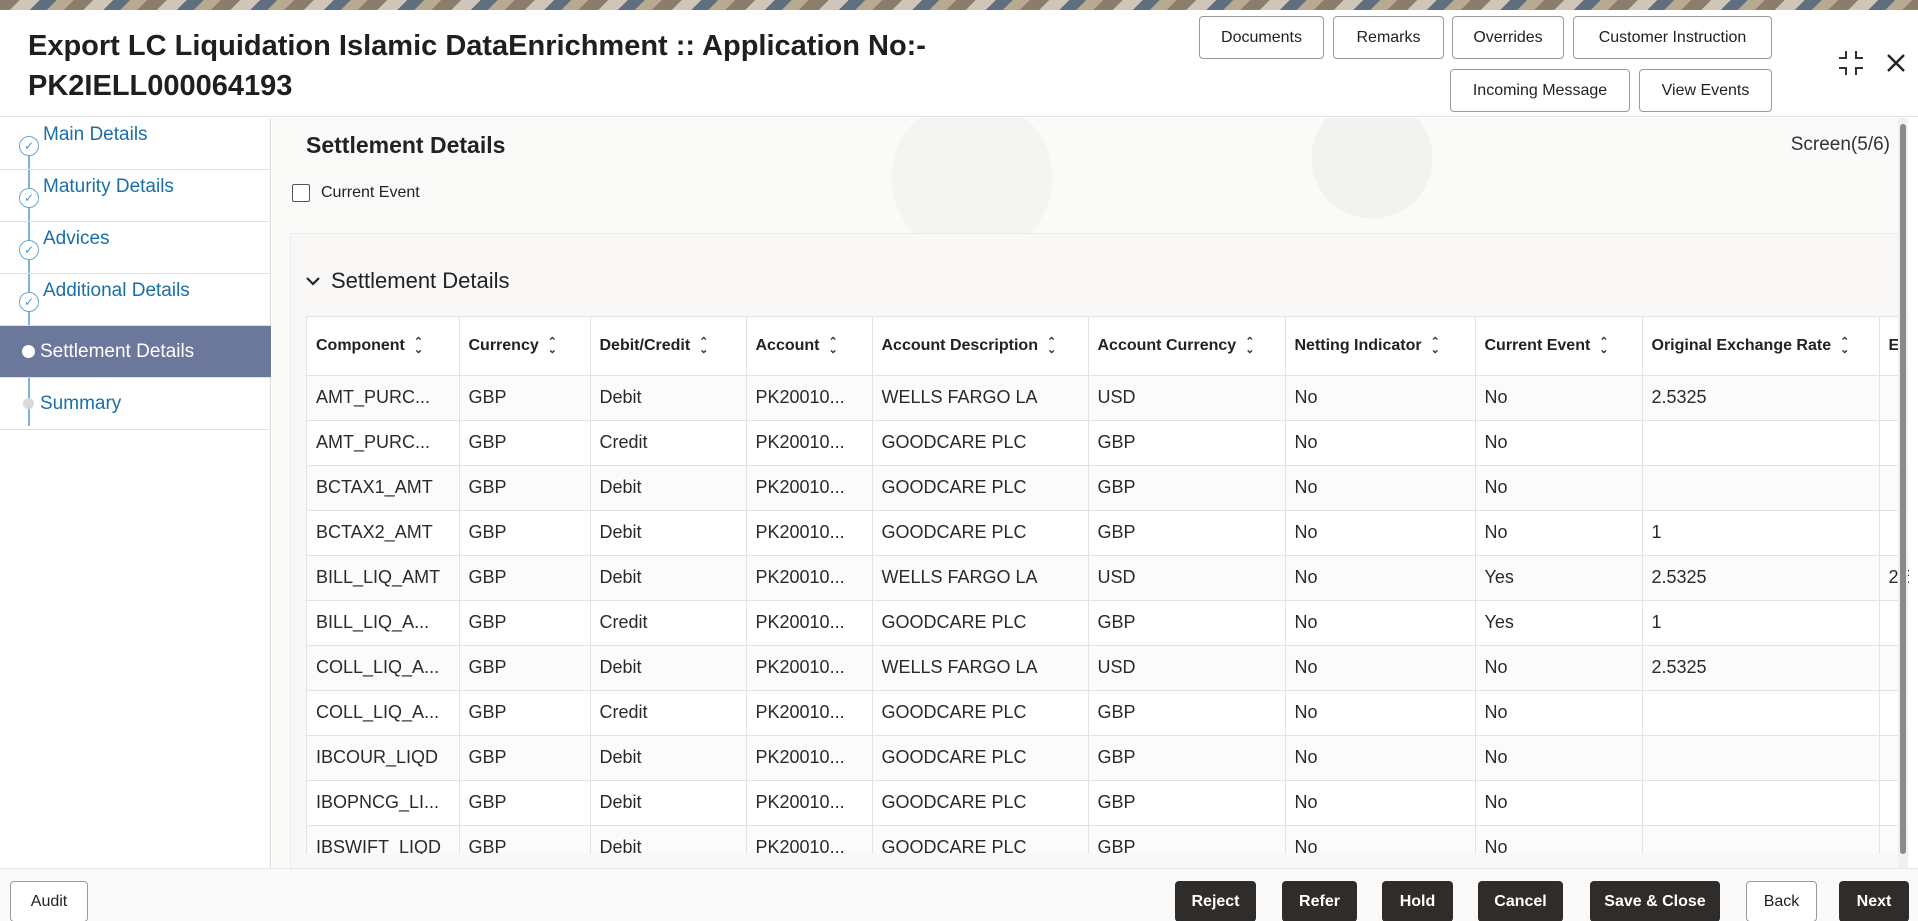 This screenshot has height=921, width=1918. Describe the element at coordinates (135, 196) in the screenshot. I see `sidebar-item-maturity-details: ✓ Maturity Details` at that location.